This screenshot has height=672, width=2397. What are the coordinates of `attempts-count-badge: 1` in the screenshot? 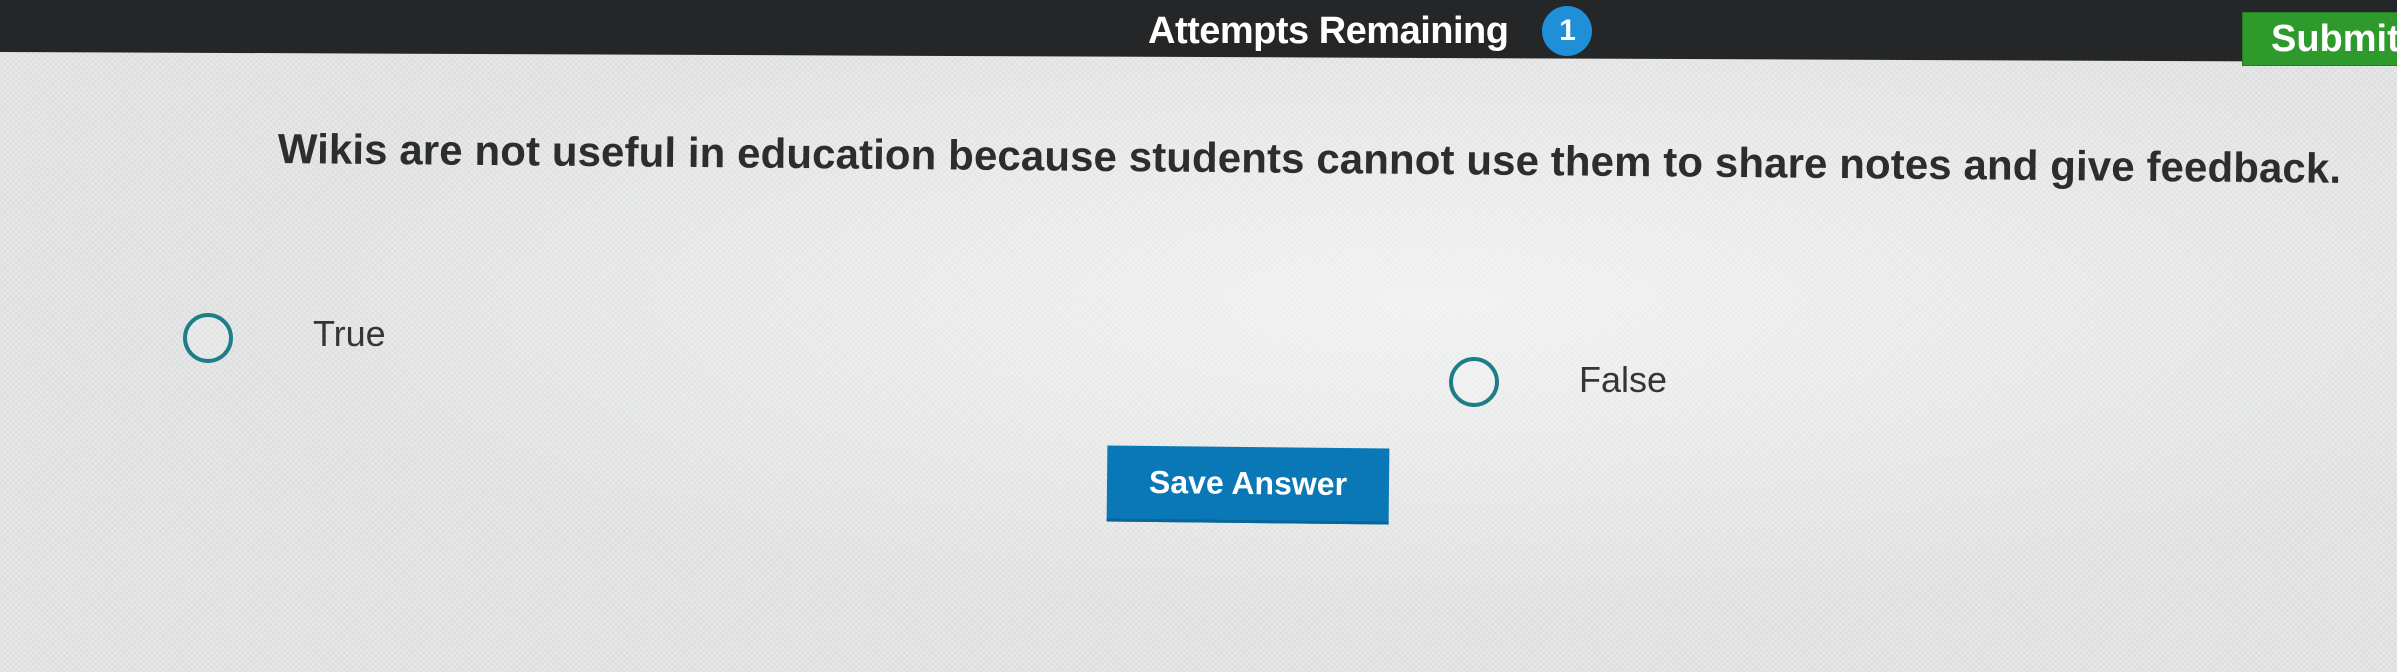 It's located at (1567, 31).